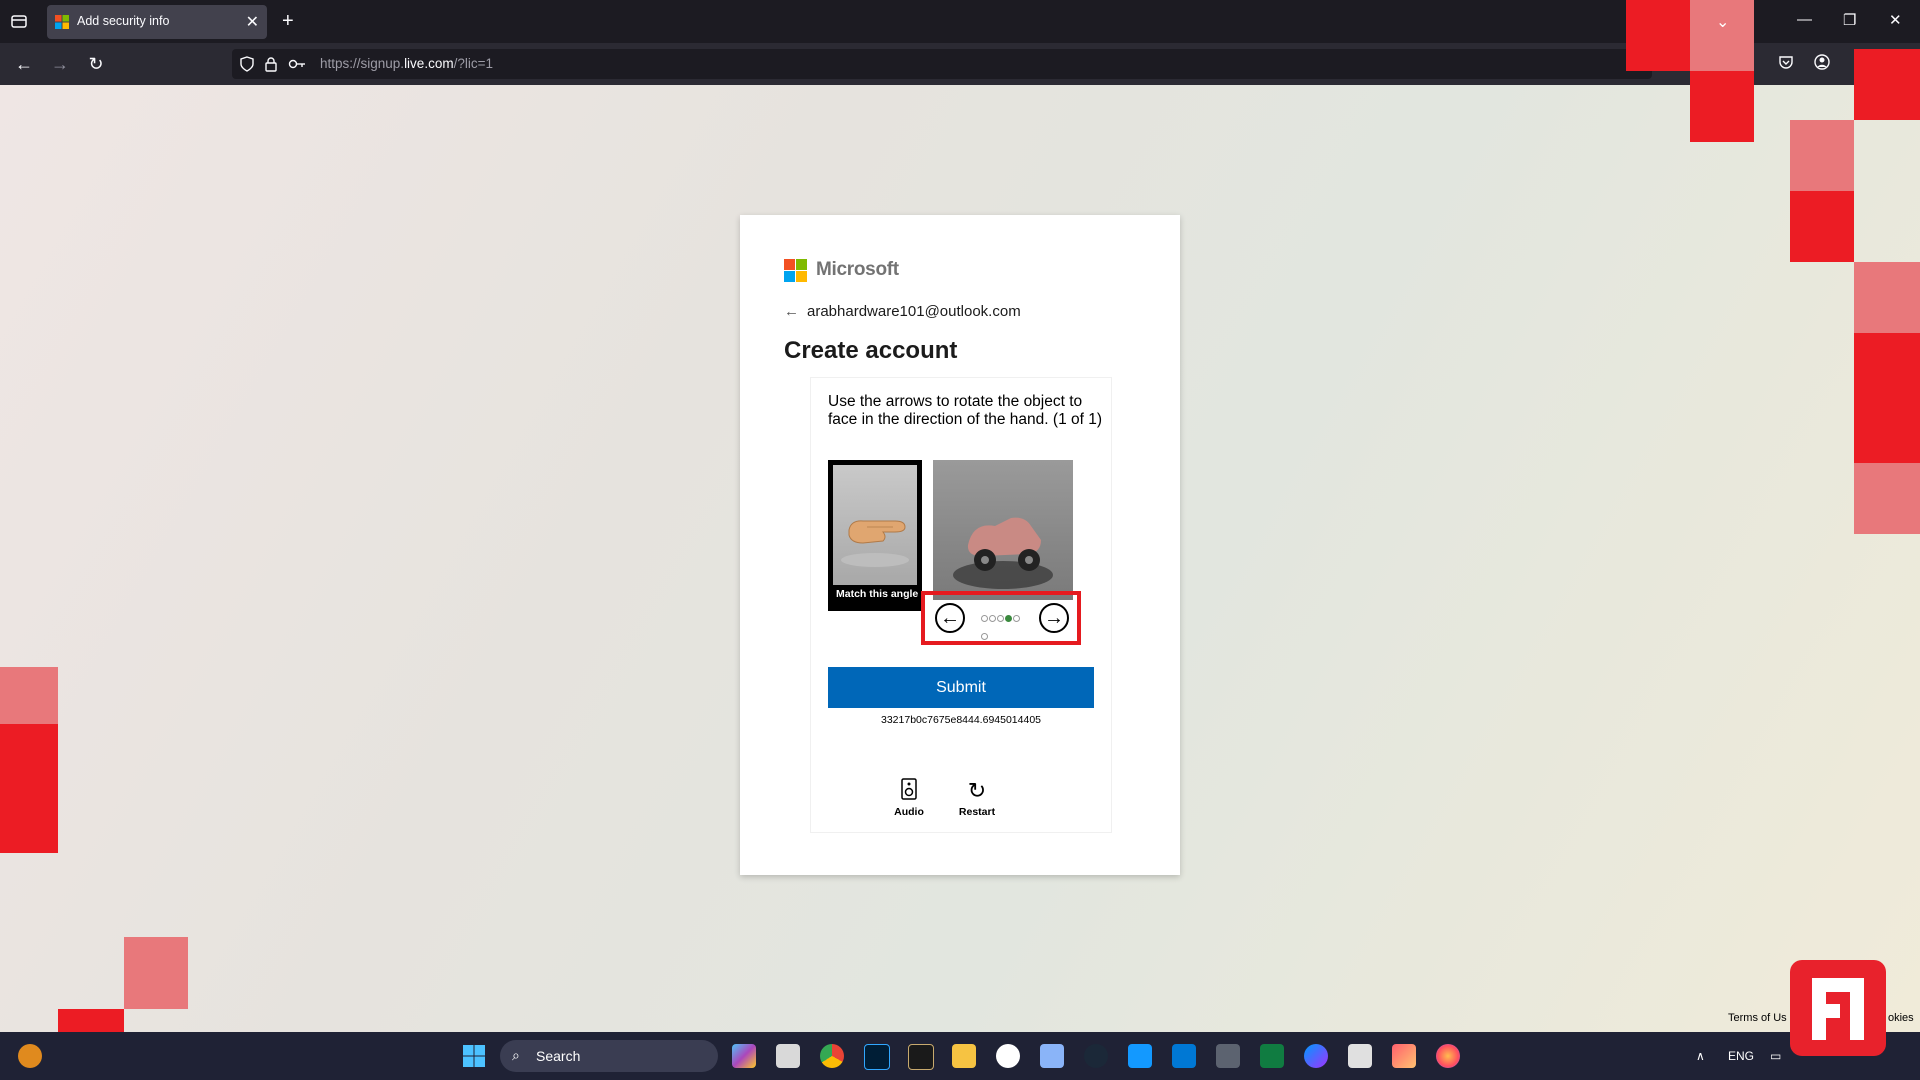 This screenshot has height=1080, width=1920. Describe the element at coordinates (1775, 1056) in the screenshot. I see `display-icon: ▭` at that location.